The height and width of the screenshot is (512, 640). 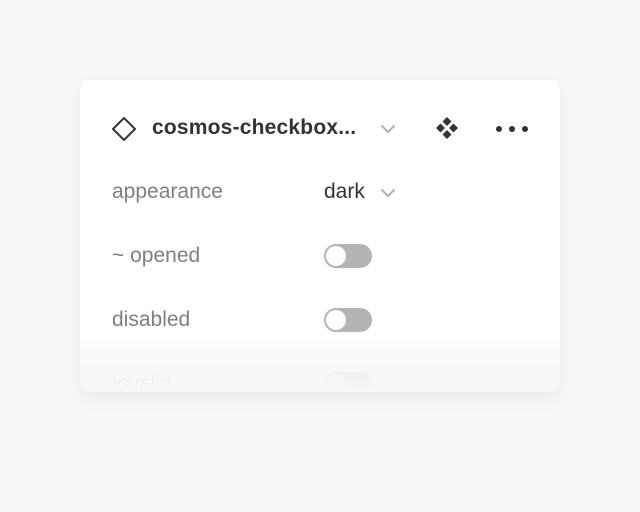 What do you see at coordinates (142, 382) in the screenshot?
I see `property-label: invalid` at bounding box center [142, 382].